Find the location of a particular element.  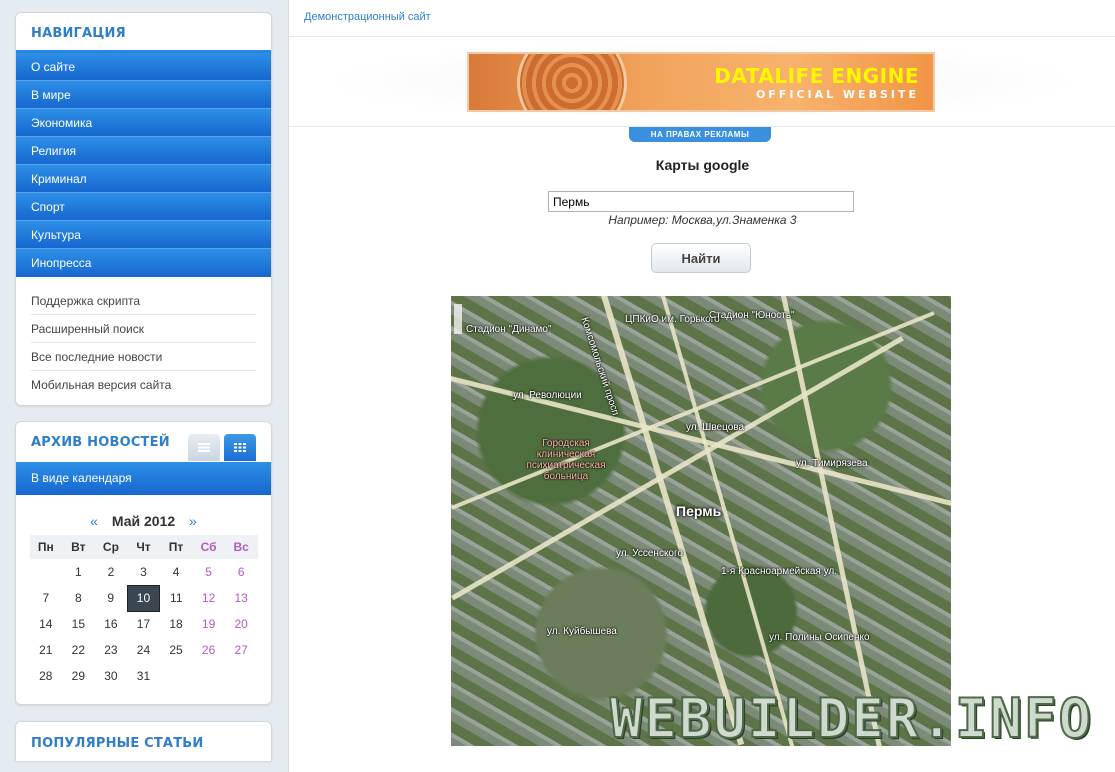

calendar-day: 18 is located at coordinates (176, 624).